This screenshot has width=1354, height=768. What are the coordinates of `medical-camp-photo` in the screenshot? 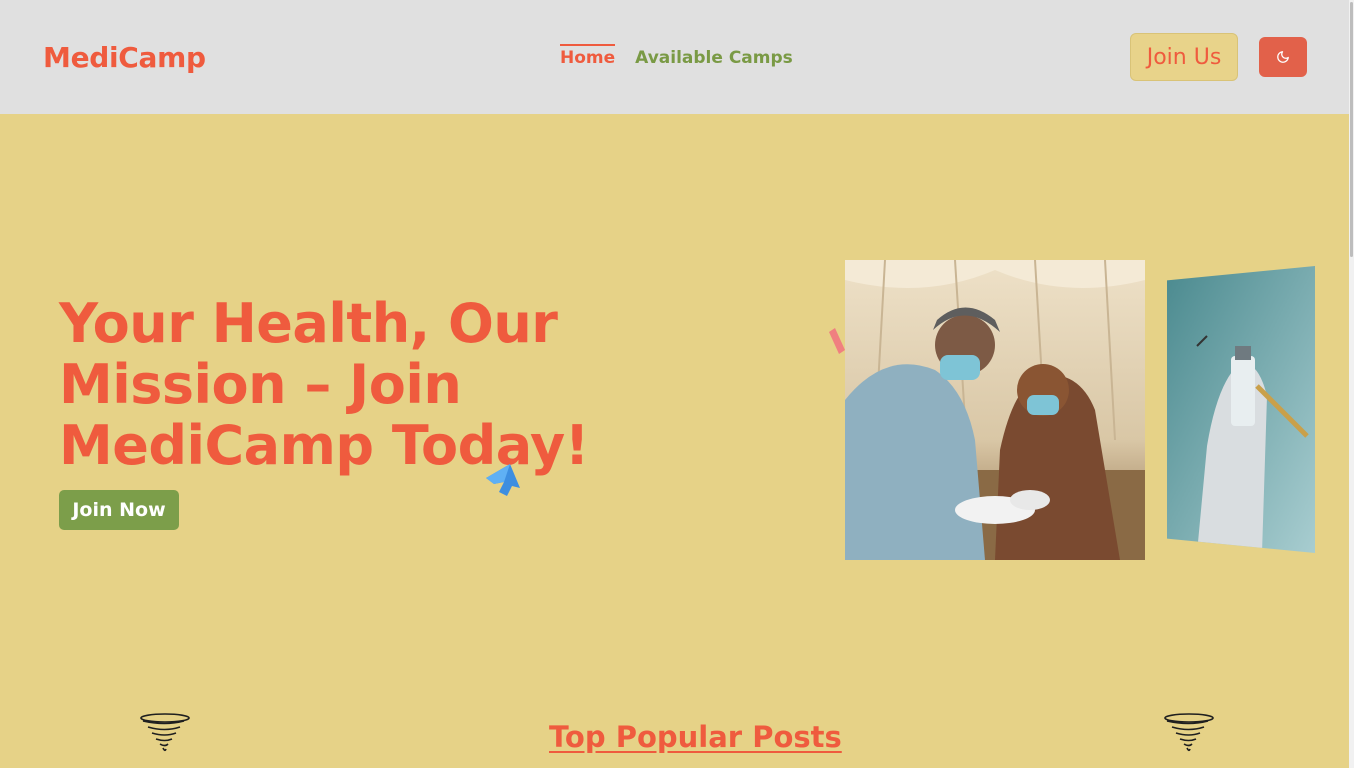 It's located at (995, 410).